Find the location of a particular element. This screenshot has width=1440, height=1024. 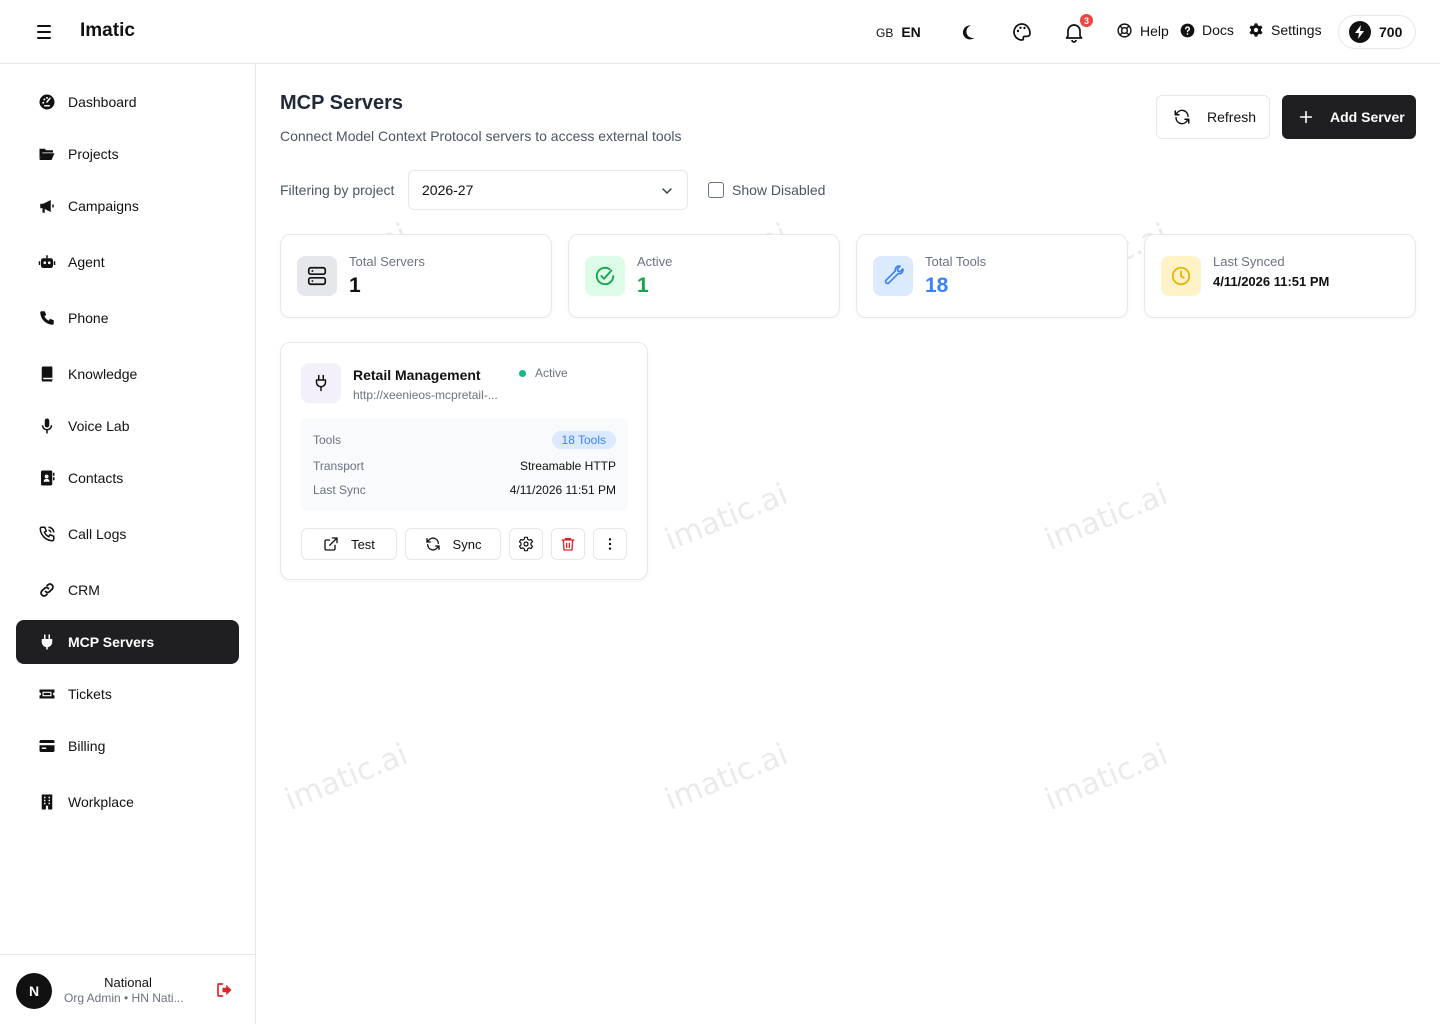

configure-button is located at coordinates (526, 544).